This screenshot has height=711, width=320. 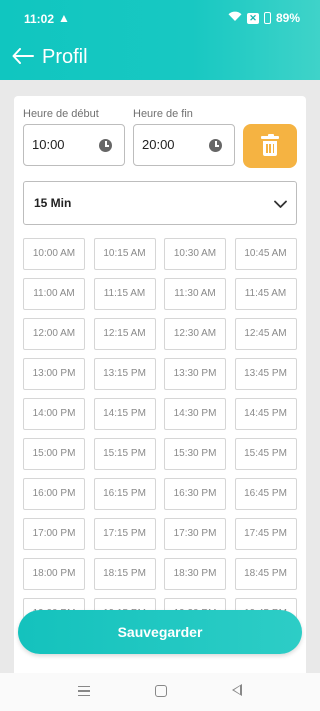 I want to click on start-time-input: 10:00, so click(x=74, y=145).